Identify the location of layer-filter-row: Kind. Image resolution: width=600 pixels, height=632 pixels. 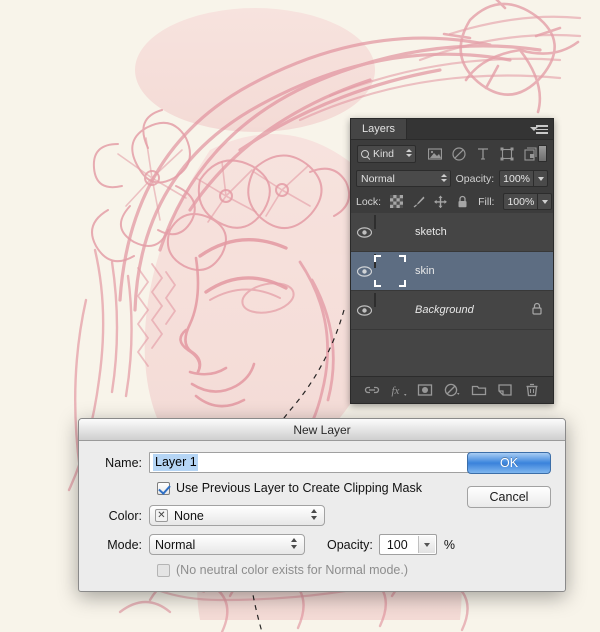
(452, 153).